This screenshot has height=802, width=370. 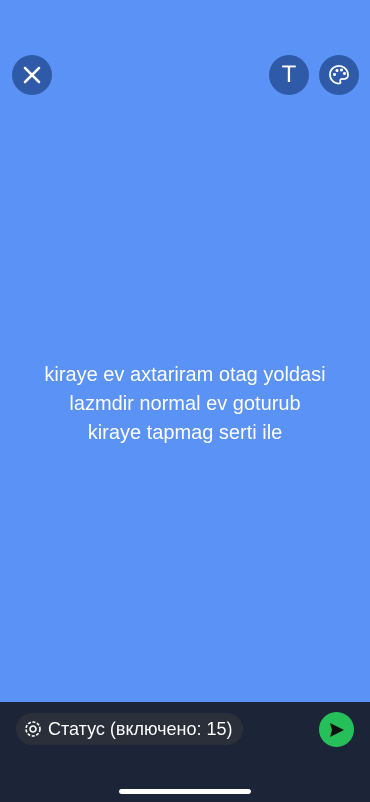 I want to click on text-tool-button: T, so click(x=289, y=75).